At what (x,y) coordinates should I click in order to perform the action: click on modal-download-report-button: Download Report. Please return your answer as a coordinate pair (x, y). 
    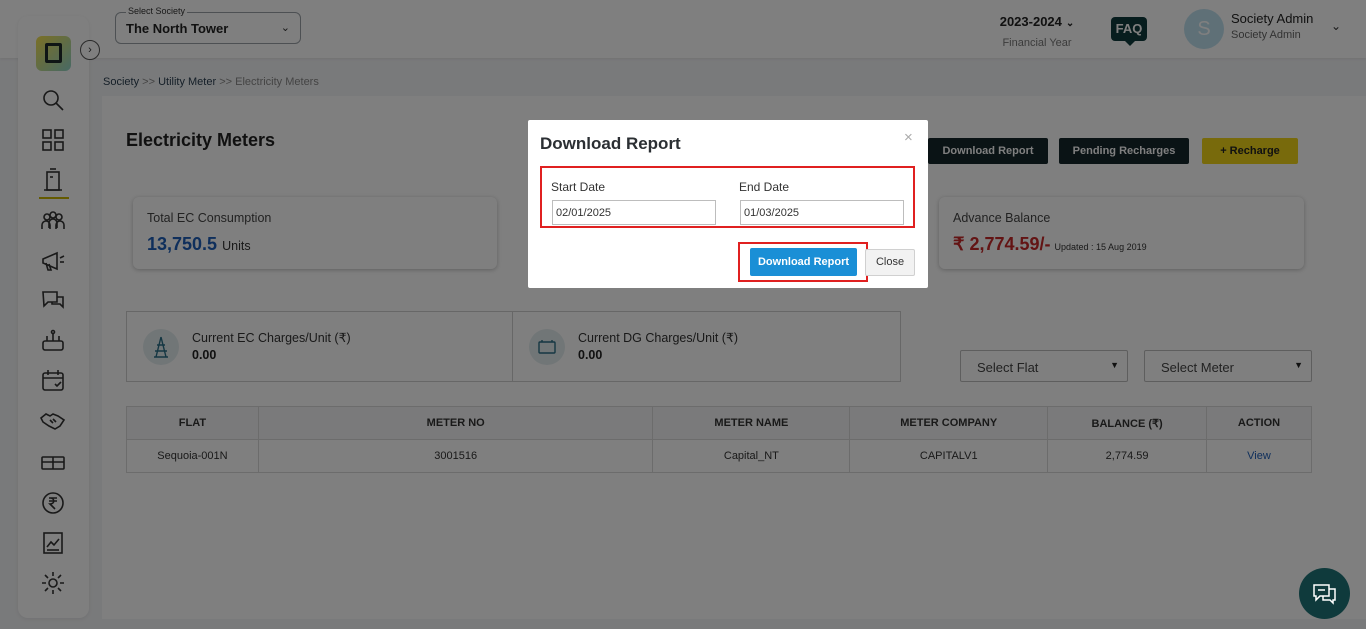
    Looking at the image, I should click on (803, 262).